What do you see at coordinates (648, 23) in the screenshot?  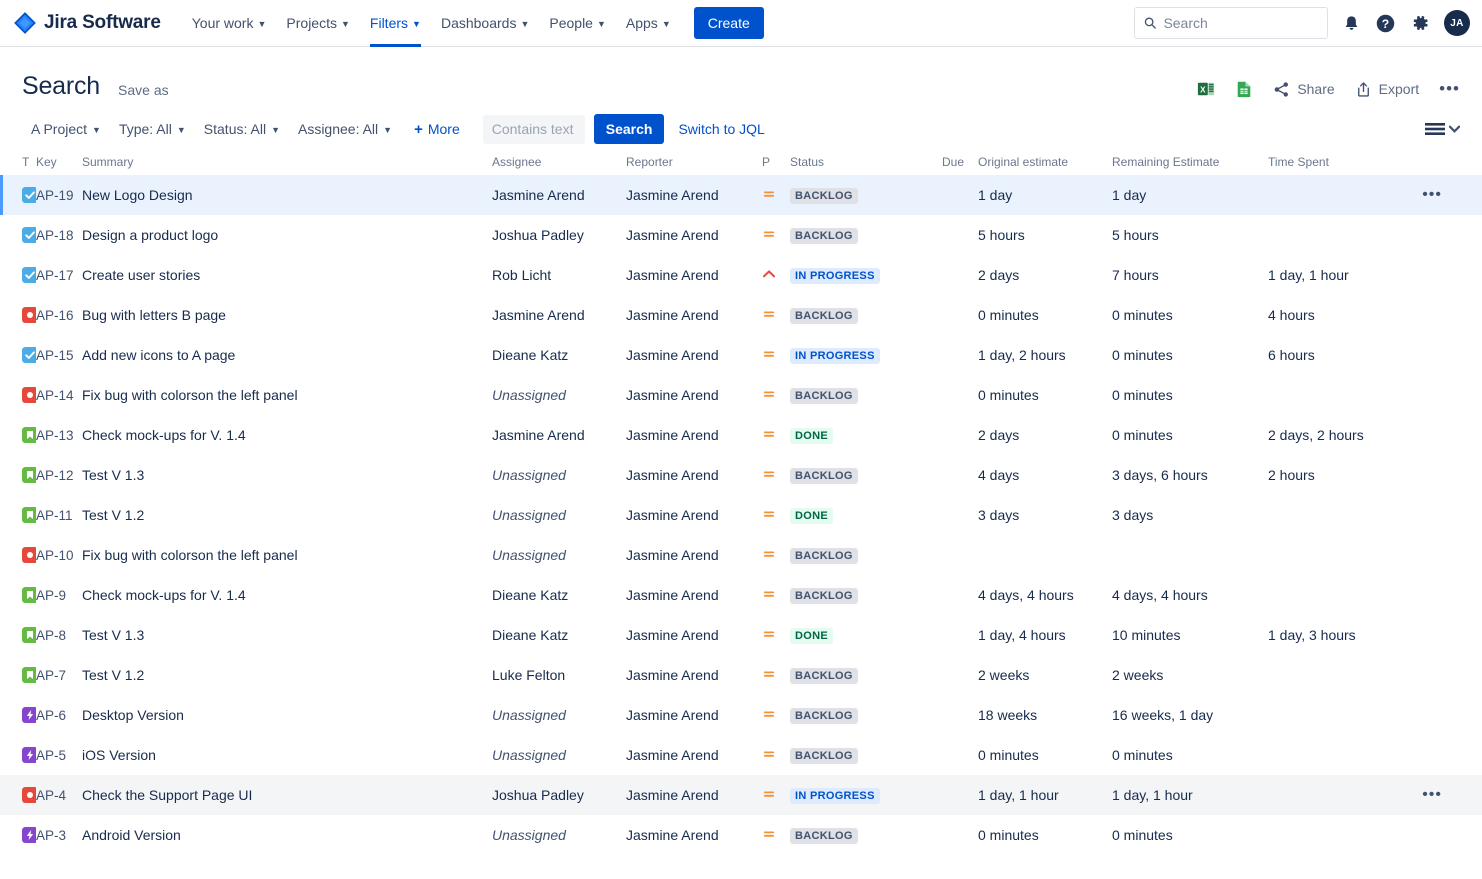 I see `nav-item-apps: Apps ▼` at bounding box center [648, 23].